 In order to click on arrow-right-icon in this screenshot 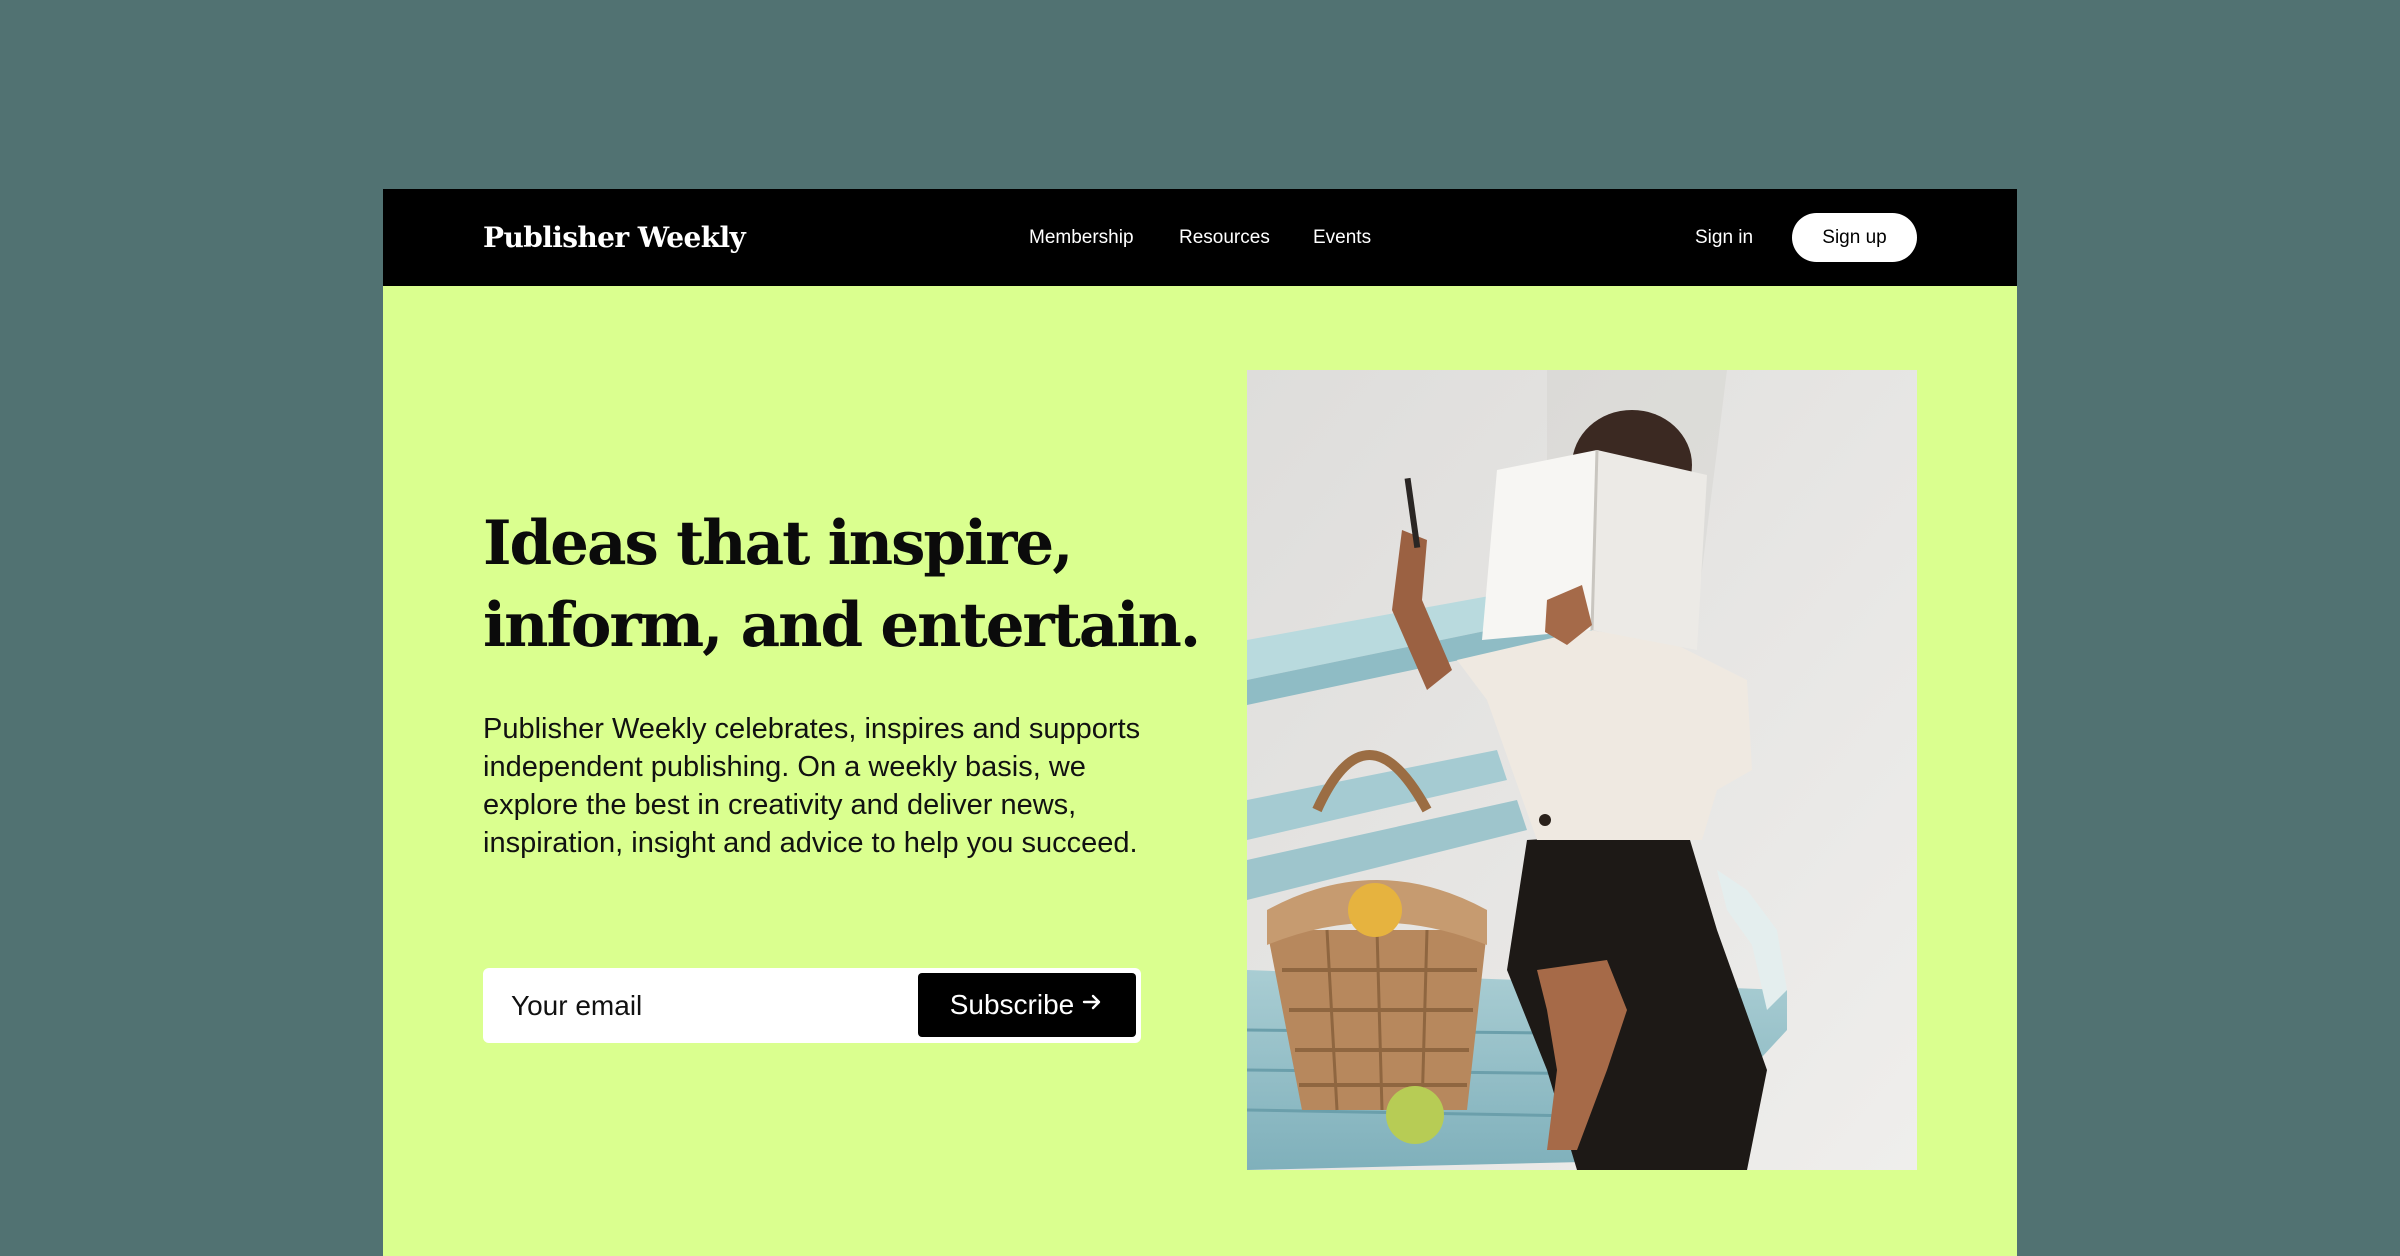, I will do `click(1092, 1005)`.